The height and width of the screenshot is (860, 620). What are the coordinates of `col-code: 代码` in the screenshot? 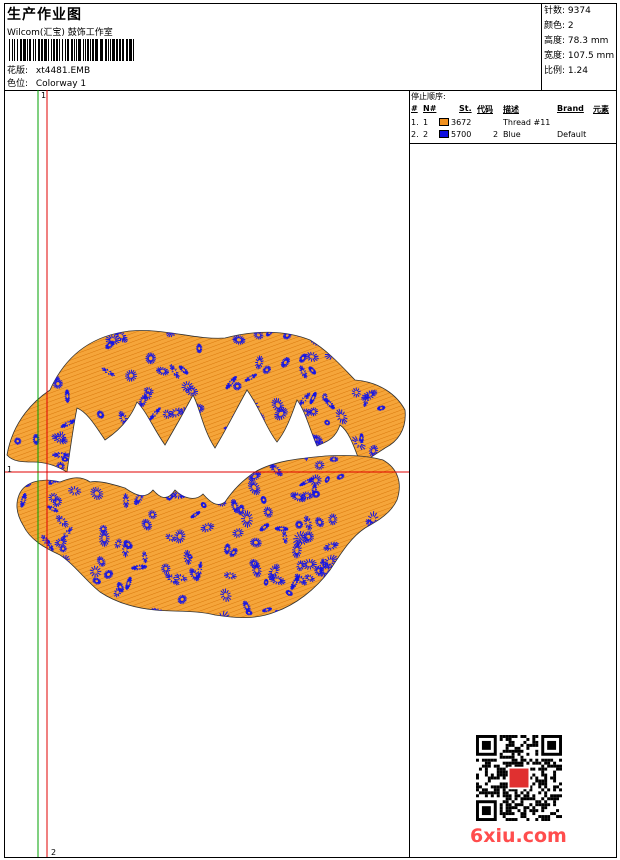 It's located at (485, 109).